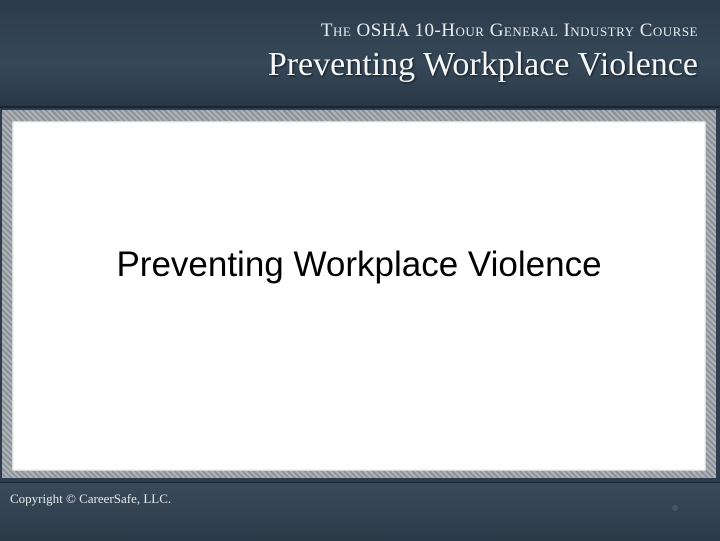 The height and width of the screenshot is (541, 720). What do you see at coordinates (675, 508) in the screenshot?
I see `page-marker-icon` at bounding box center [675, 508].